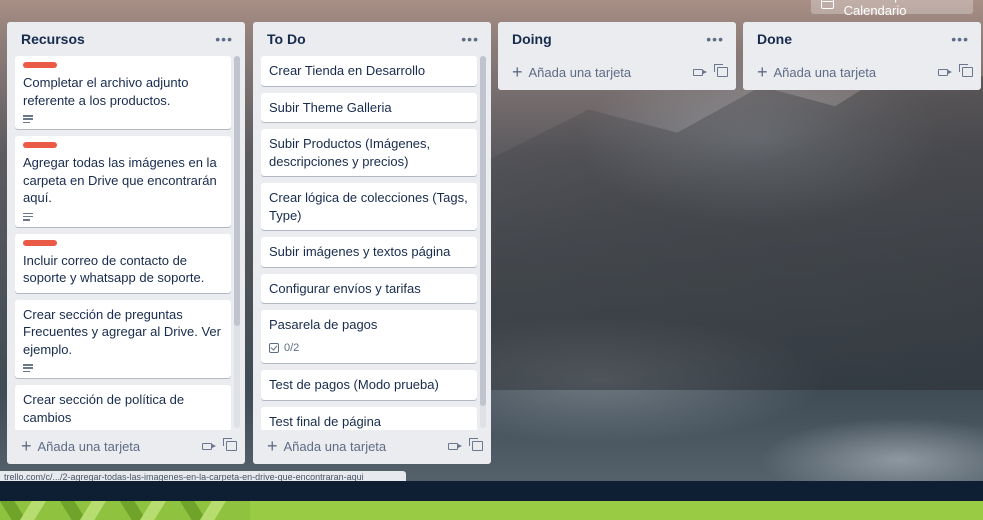  What do you see at coordinates (491, 491) in the screenshot?
I see `video-footer-bar` at bounding box center [491, 491].